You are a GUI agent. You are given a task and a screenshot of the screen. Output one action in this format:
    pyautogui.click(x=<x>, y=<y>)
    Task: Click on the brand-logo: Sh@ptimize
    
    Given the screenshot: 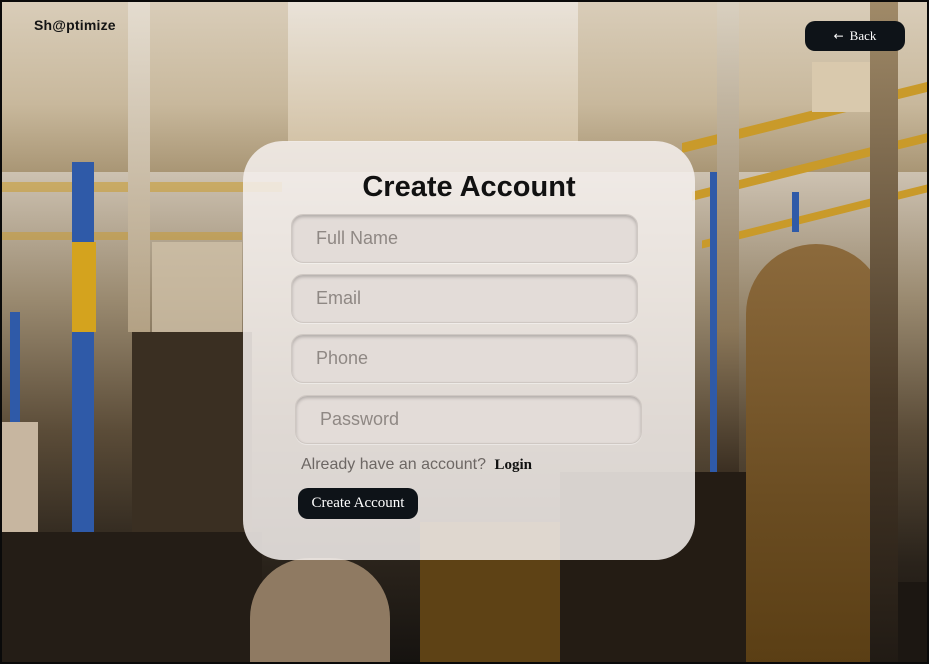 What is the action you would take?
    pyautogui.click(x=75, y=25)
    